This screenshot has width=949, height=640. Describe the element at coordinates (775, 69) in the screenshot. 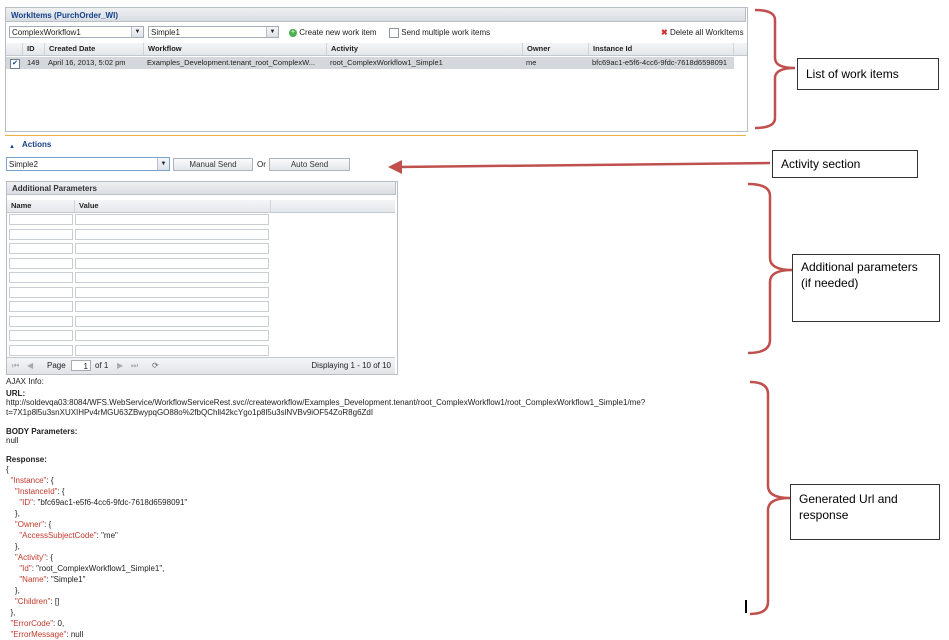

I see `bracket-list` at that location.